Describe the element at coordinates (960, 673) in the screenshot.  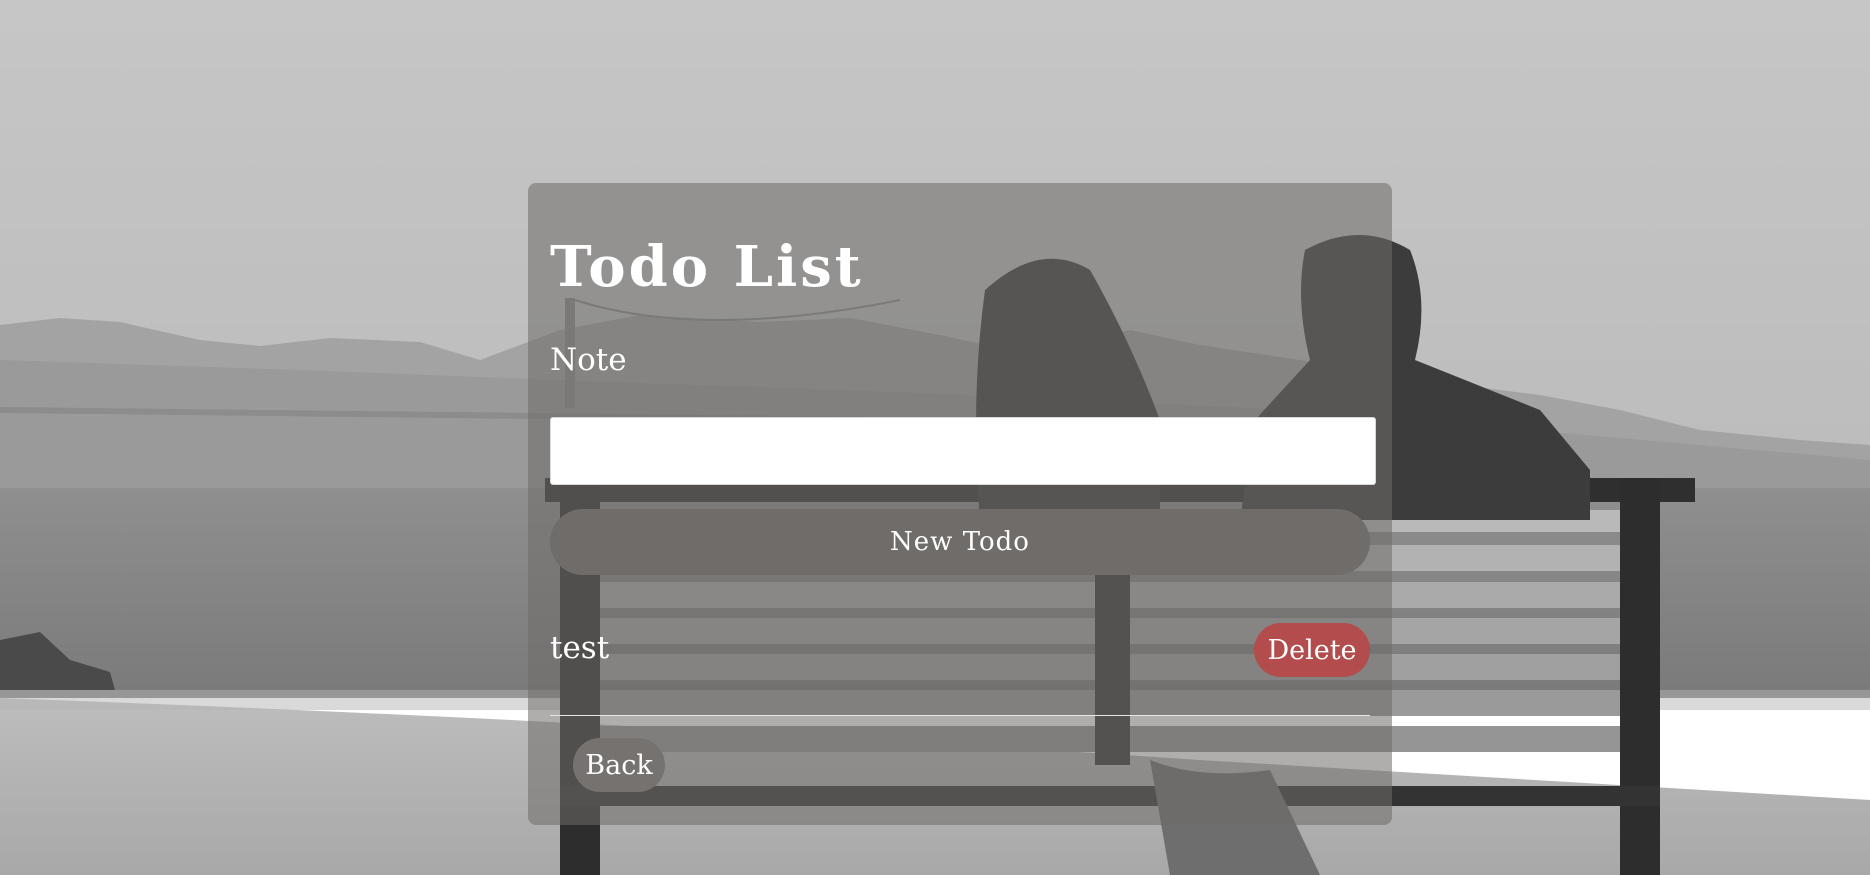
I see `todo-item: test Delete` at that location.